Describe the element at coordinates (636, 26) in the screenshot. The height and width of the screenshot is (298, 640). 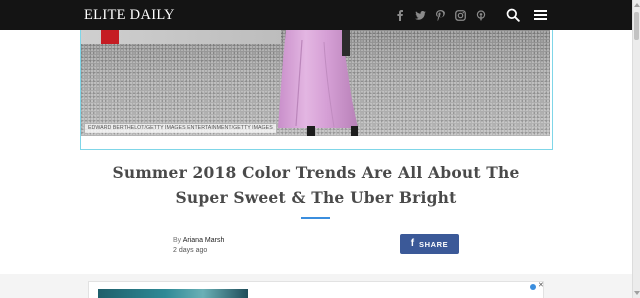
I see `scrollbar-thumb` at that location.